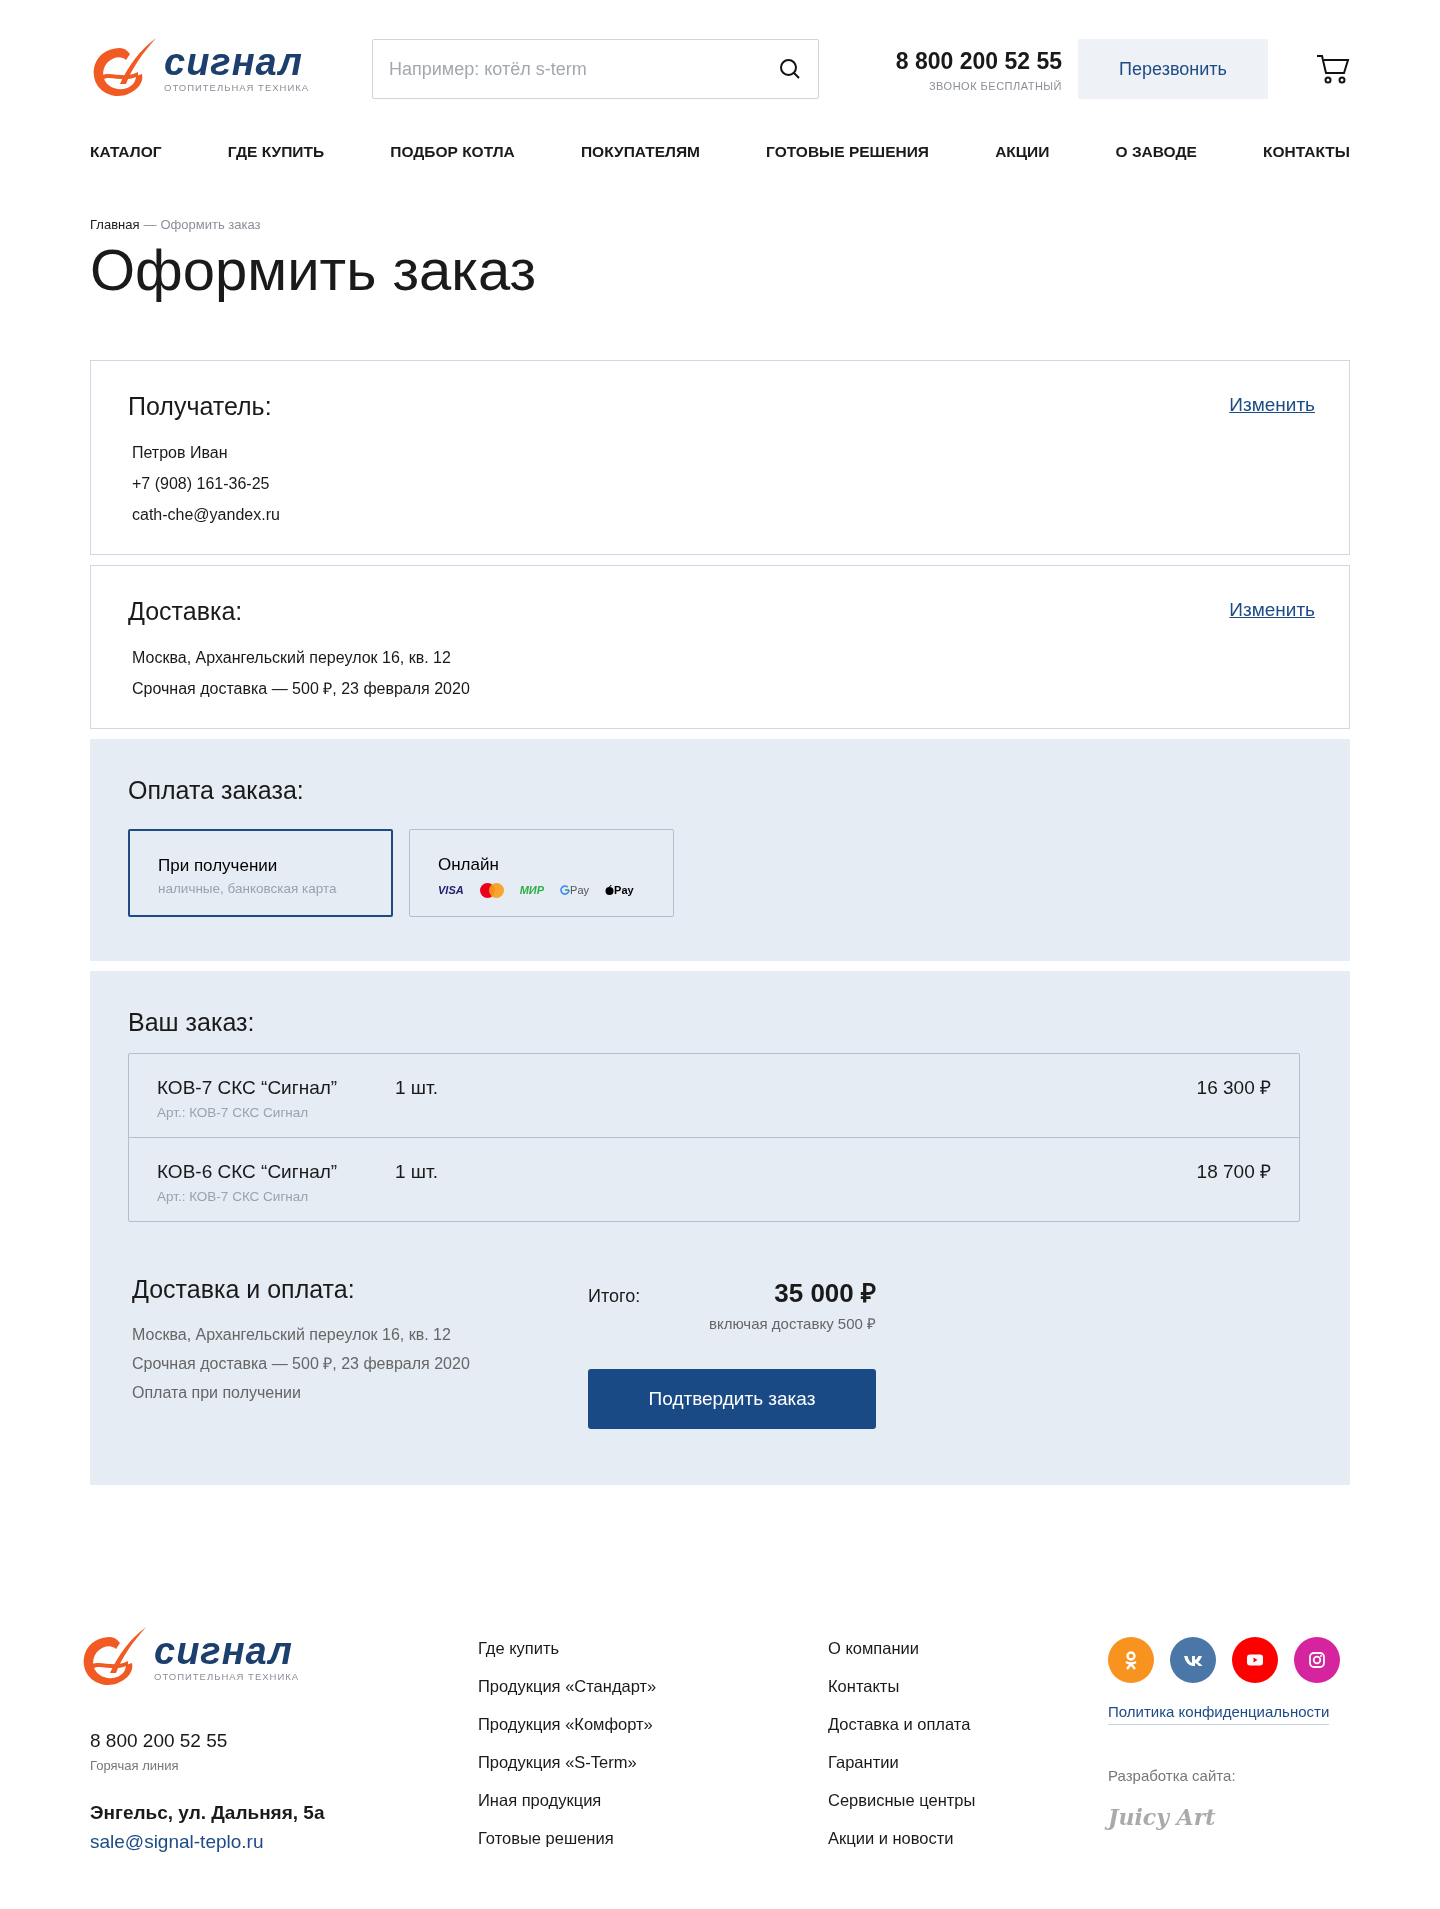 This screenshot has height=1909, width=1440. What do you see at coordinates (1193, 1660) in the screenshot?
I see `vk-social-icon` at bounding box center [1193, 1660].